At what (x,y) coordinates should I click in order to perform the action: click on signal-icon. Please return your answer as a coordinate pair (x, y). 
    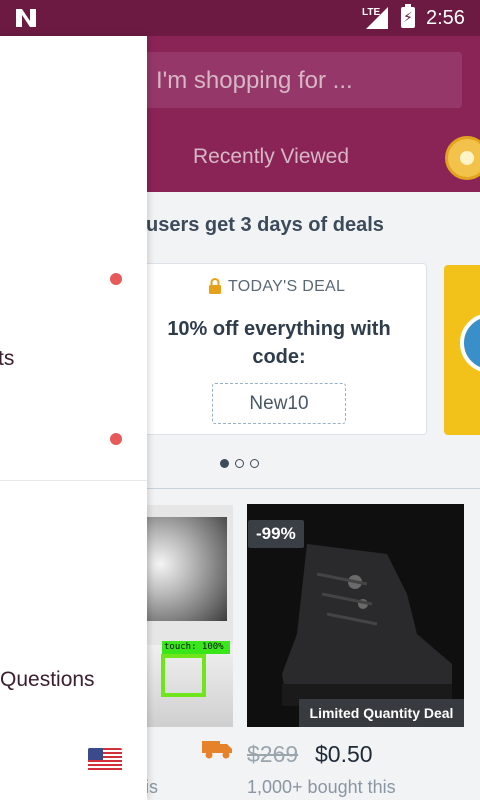
    Looking at the image, I should click on (377, 18).